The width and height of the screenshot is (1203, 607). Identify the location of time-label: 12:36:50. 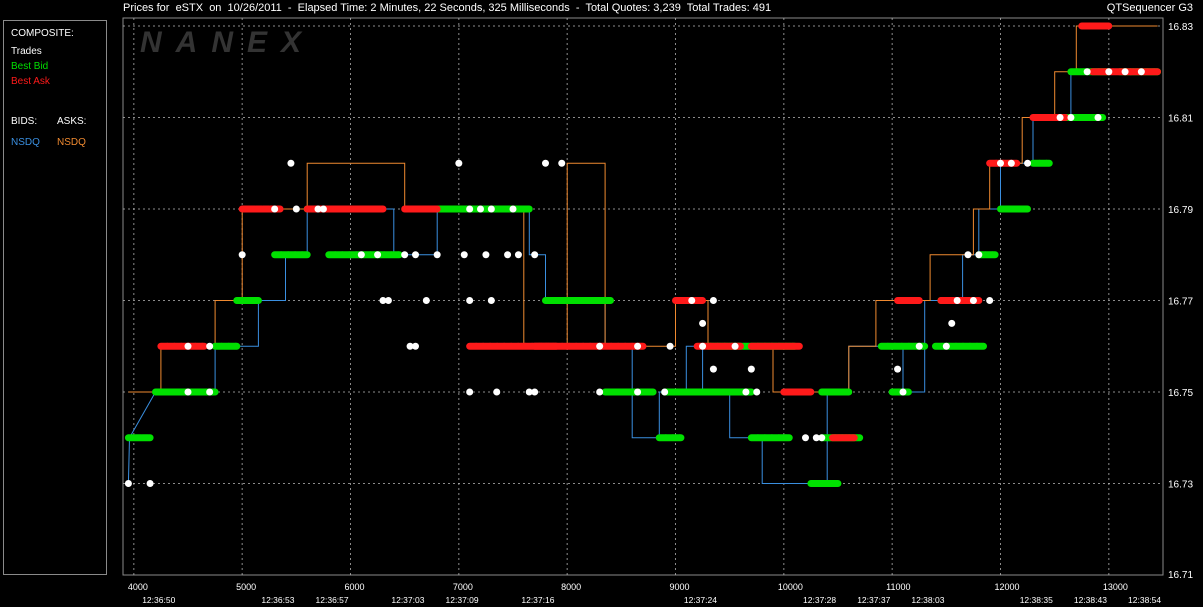
(158, 600).